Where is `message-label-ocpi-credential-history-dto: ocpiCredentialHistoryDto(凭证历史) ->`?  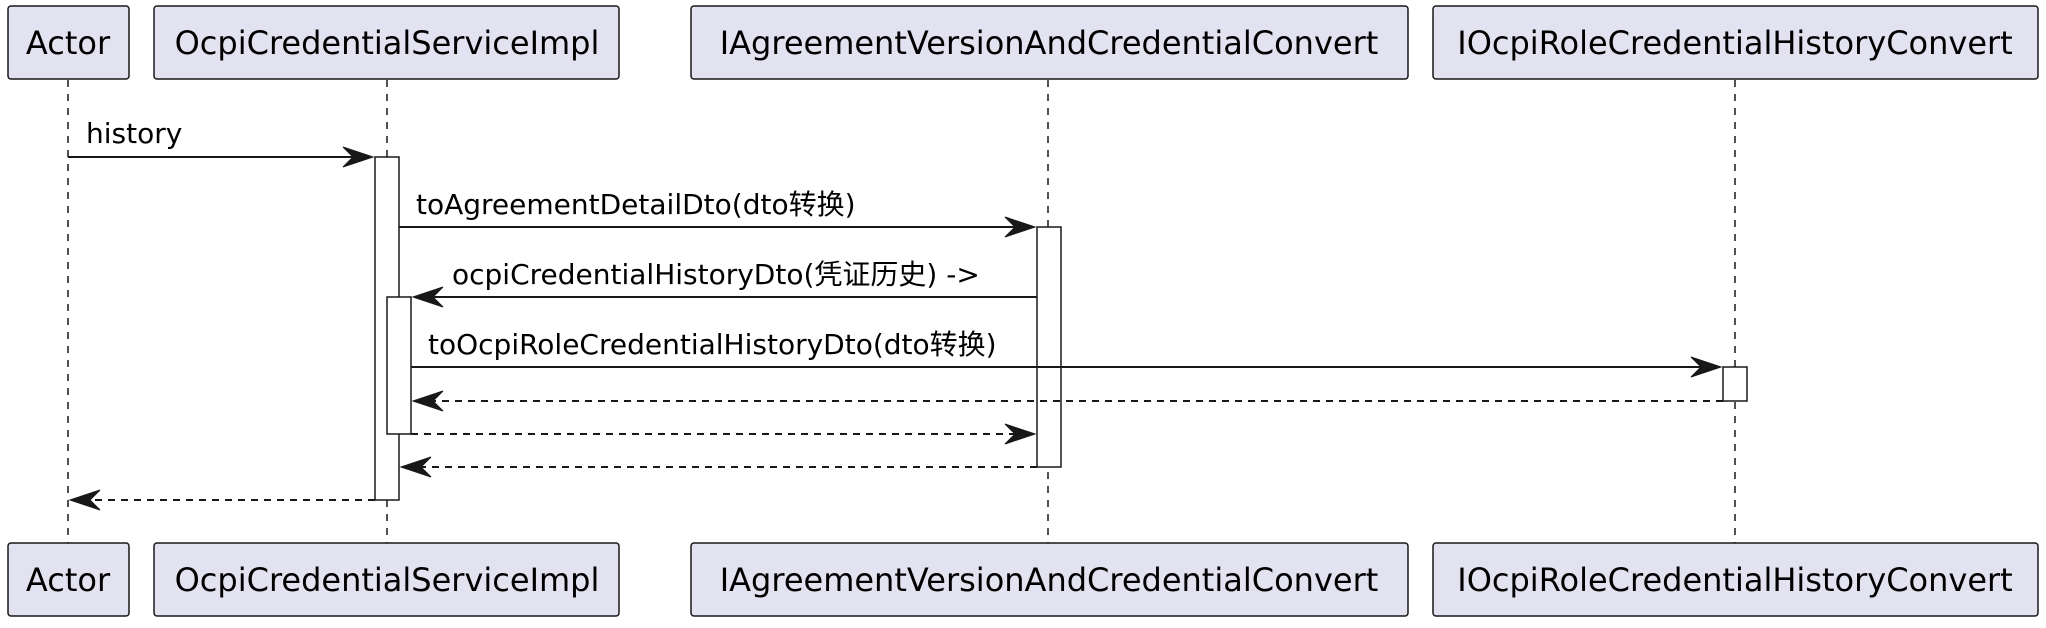 message-label-ocpi-credential-history-dto: ocpiCredentialHistoryDto(凭证历史) -> is located at coordinates (716, 274).